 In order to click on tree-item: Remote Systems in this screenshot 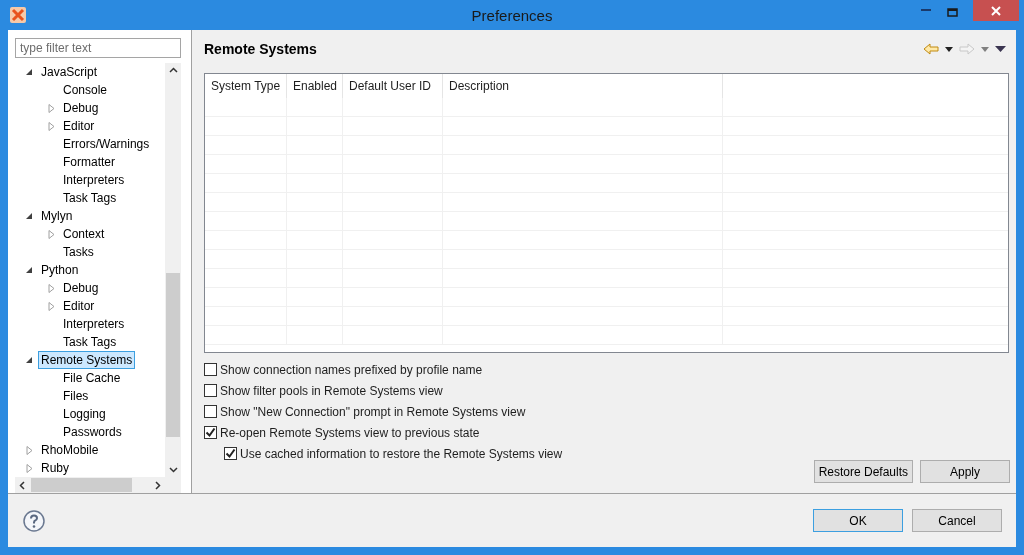, I will do `click(87, 360)`.